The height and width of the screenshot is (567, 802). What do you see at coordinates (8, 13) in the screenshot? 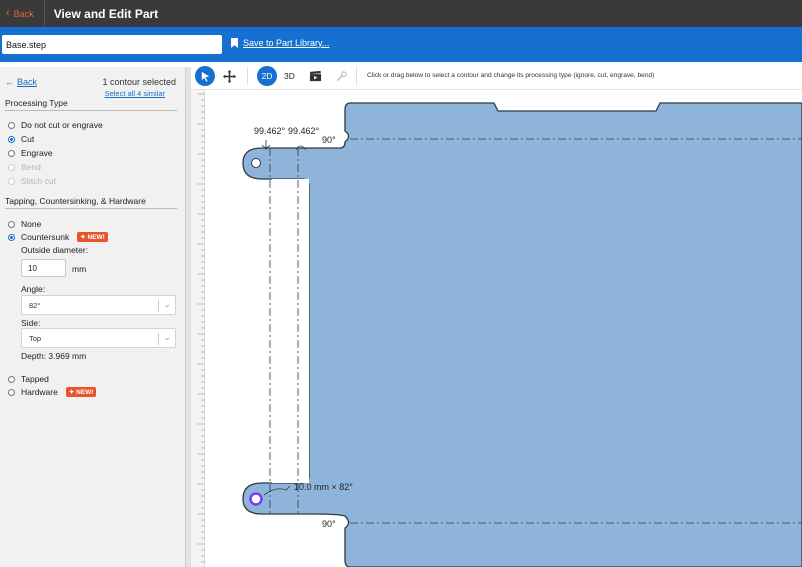
I see `chevron-left-icon: ‹` at bounding box center [8, 13].